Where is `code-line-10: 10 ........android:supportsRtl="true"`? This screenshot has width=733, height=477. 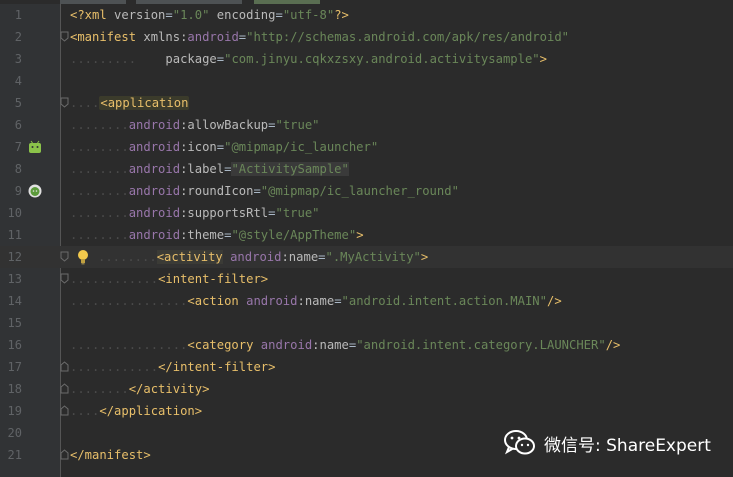
code-line-10: 10 ........android:supportsRtl="true" is located at coordinates (366, 213).